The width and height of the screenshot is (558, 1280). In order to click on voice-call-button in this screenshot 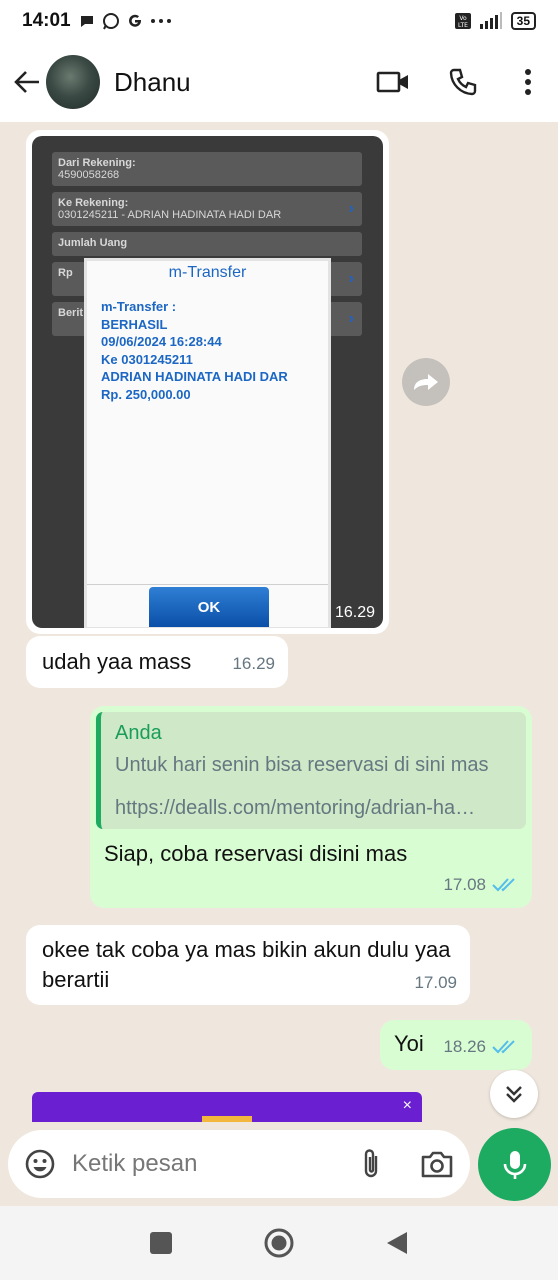, I will do `click(463, 82)`.